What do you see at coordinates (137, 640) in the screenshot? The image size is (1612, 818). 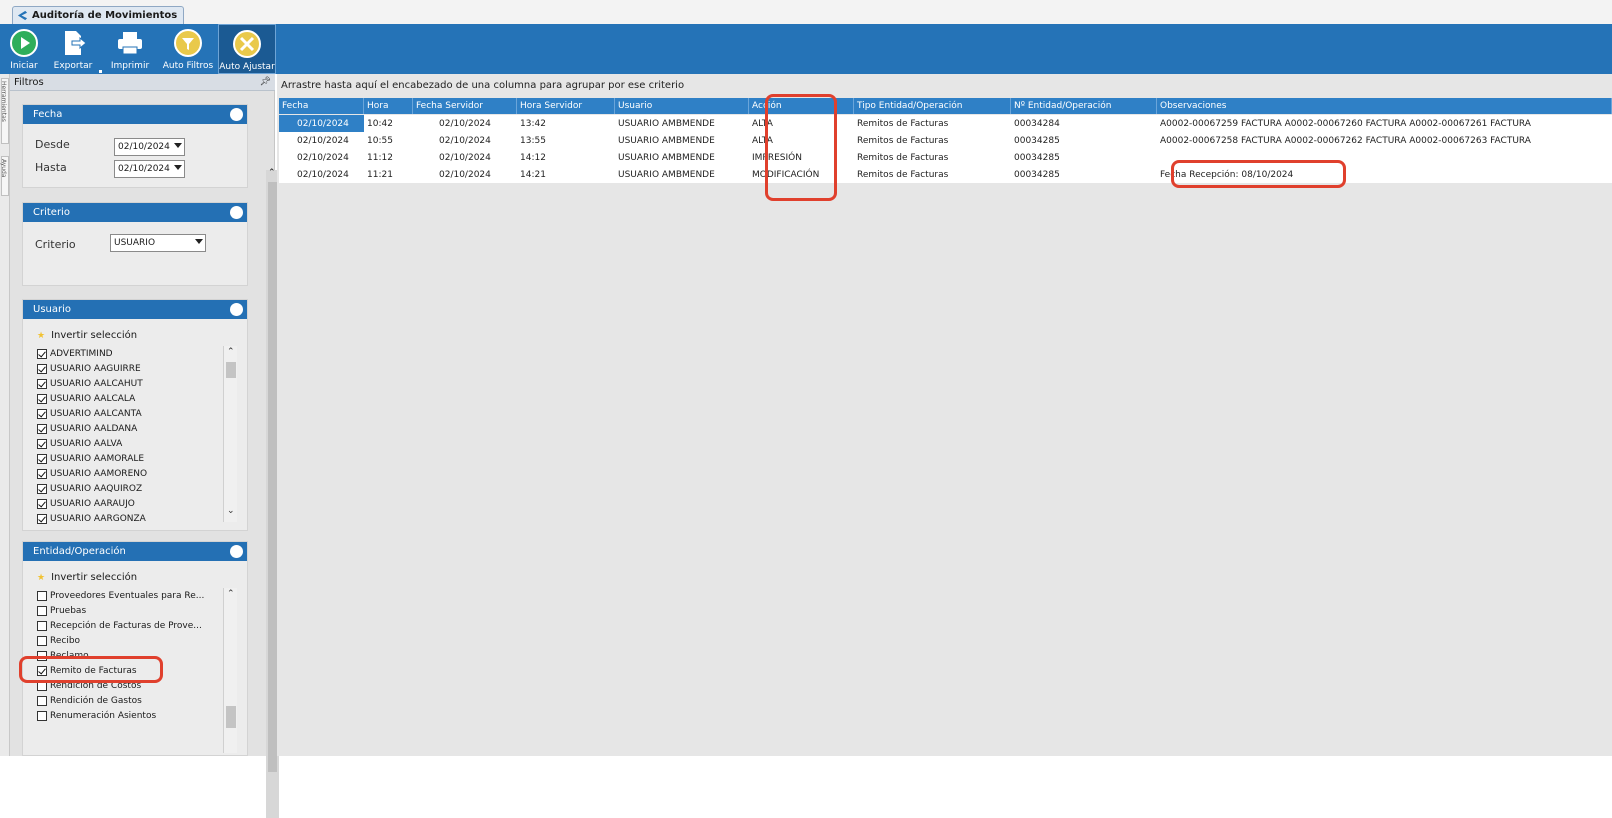 I see `checklist-item: Recibo` at bounding box center [137, 640].